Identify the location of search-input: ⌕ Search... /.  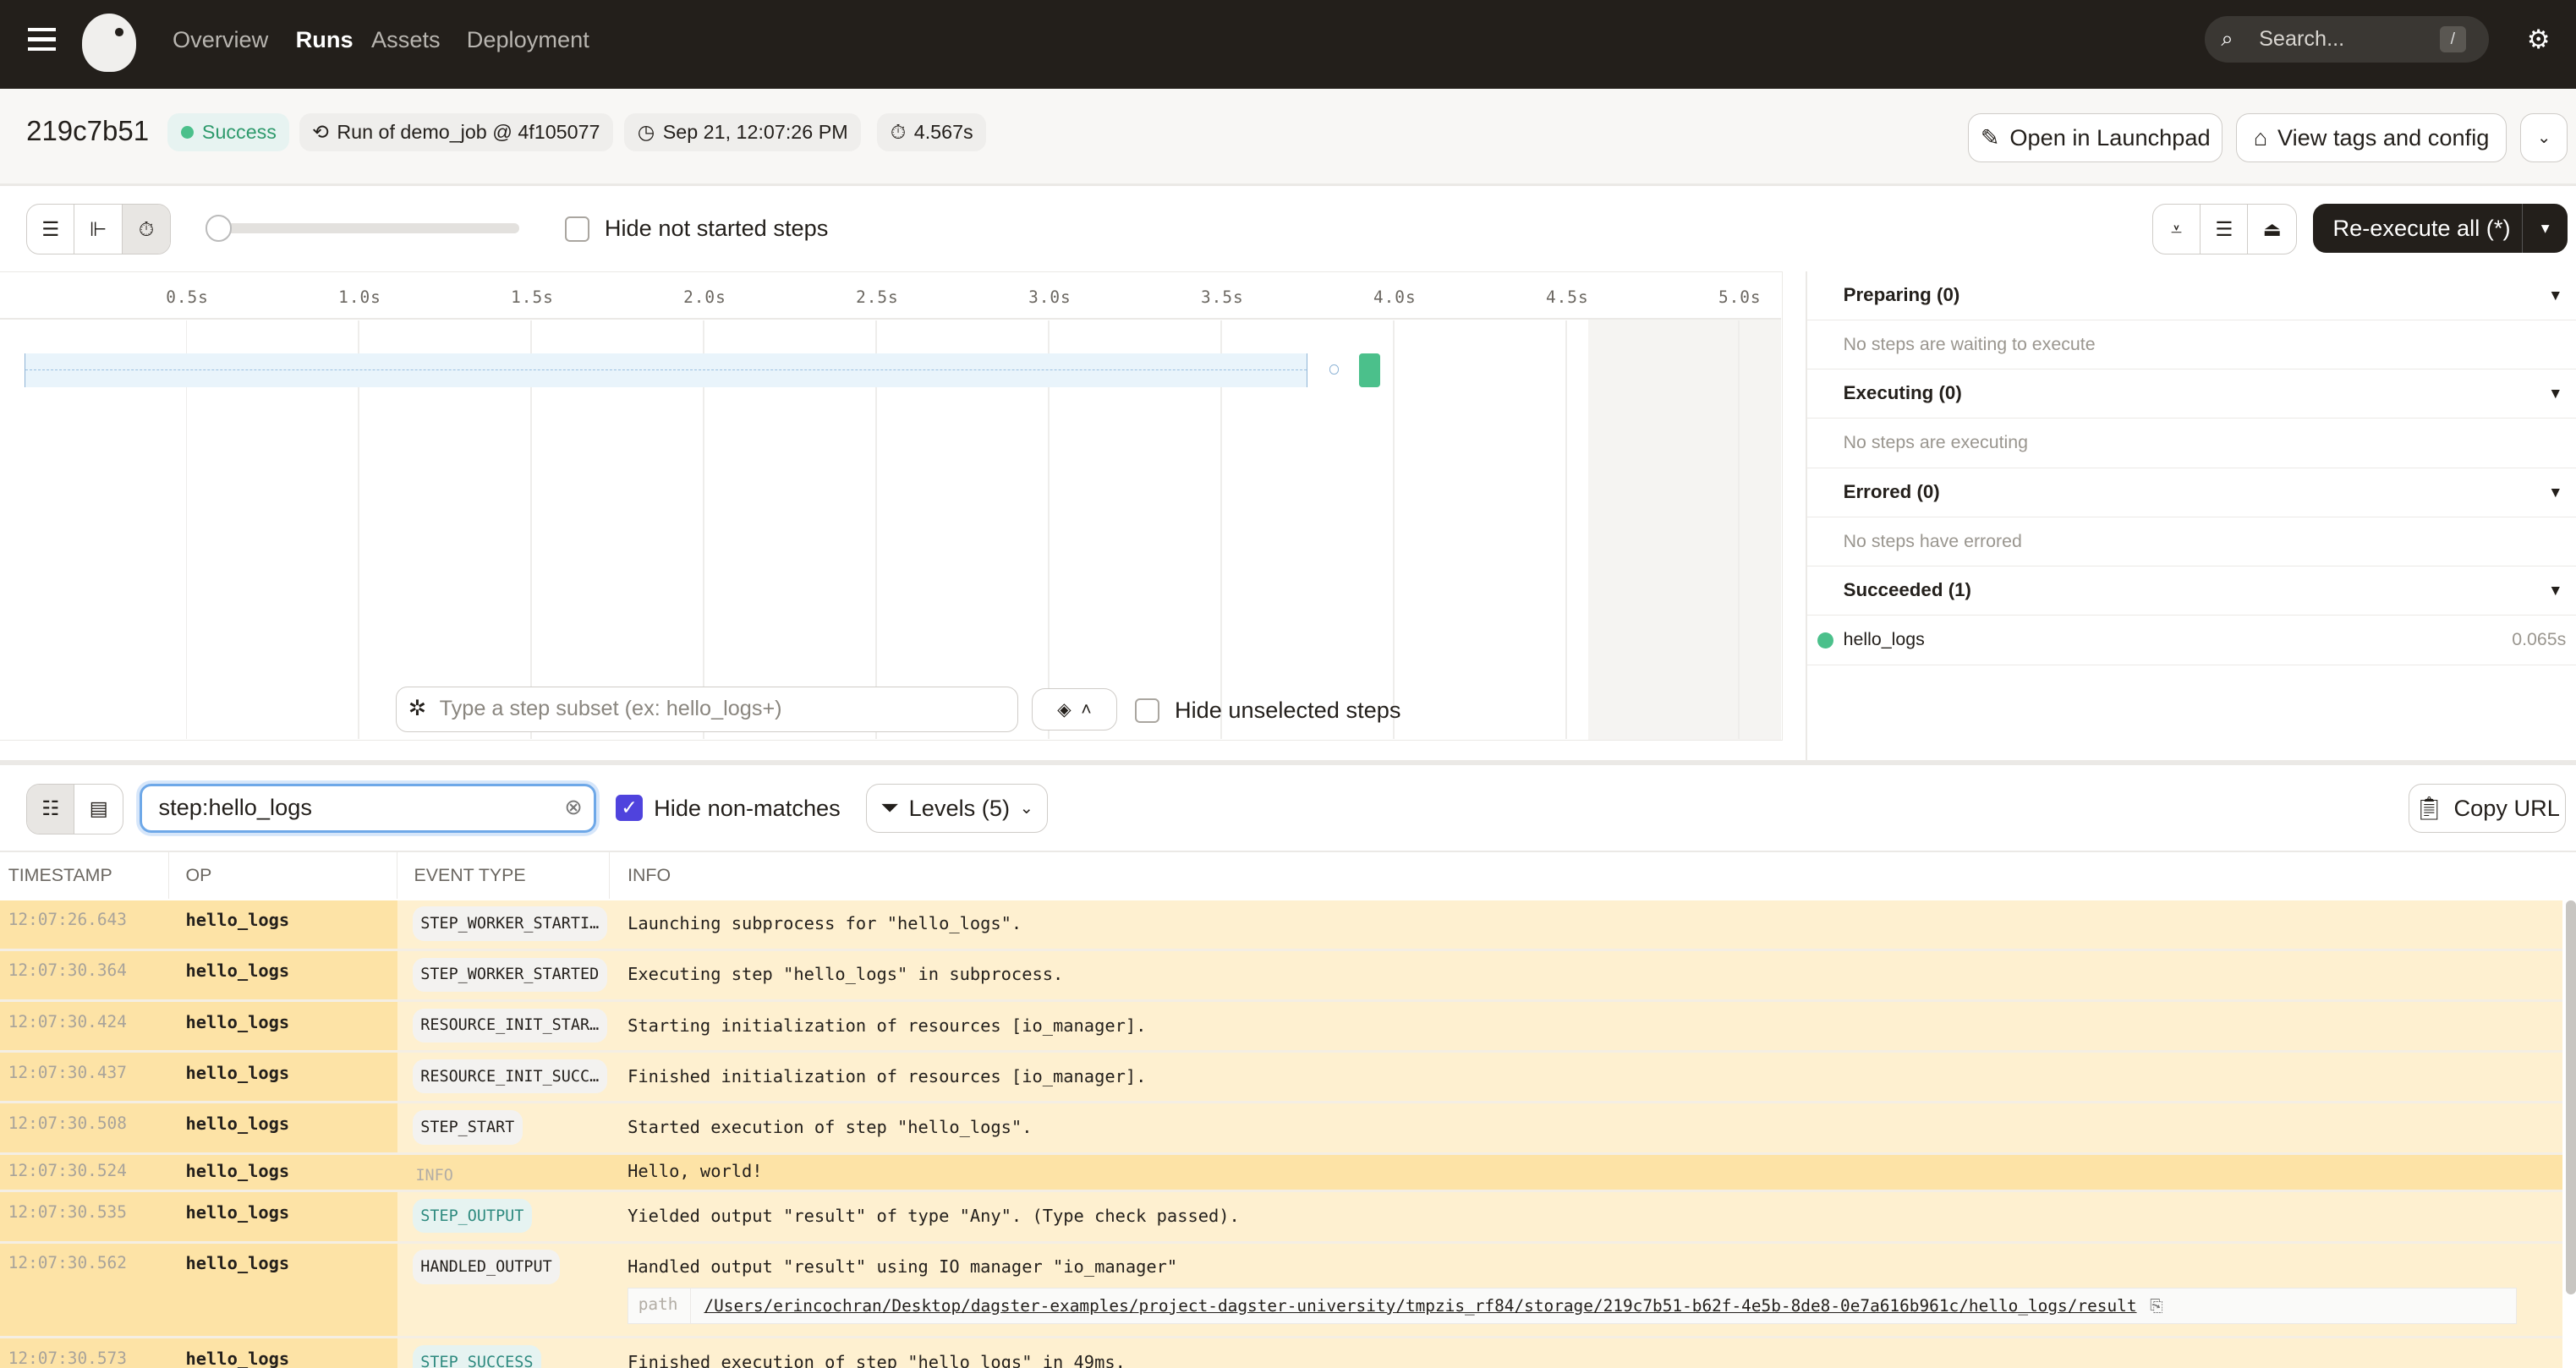
(2347, 39).